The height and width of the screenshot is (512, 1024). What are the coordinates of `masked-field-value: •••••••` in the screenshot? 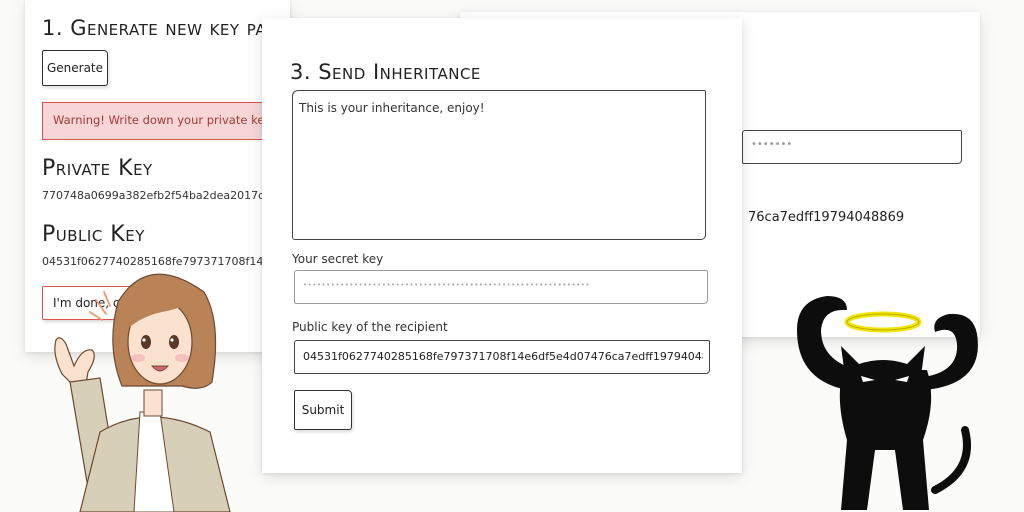 It's located at (772, 144).